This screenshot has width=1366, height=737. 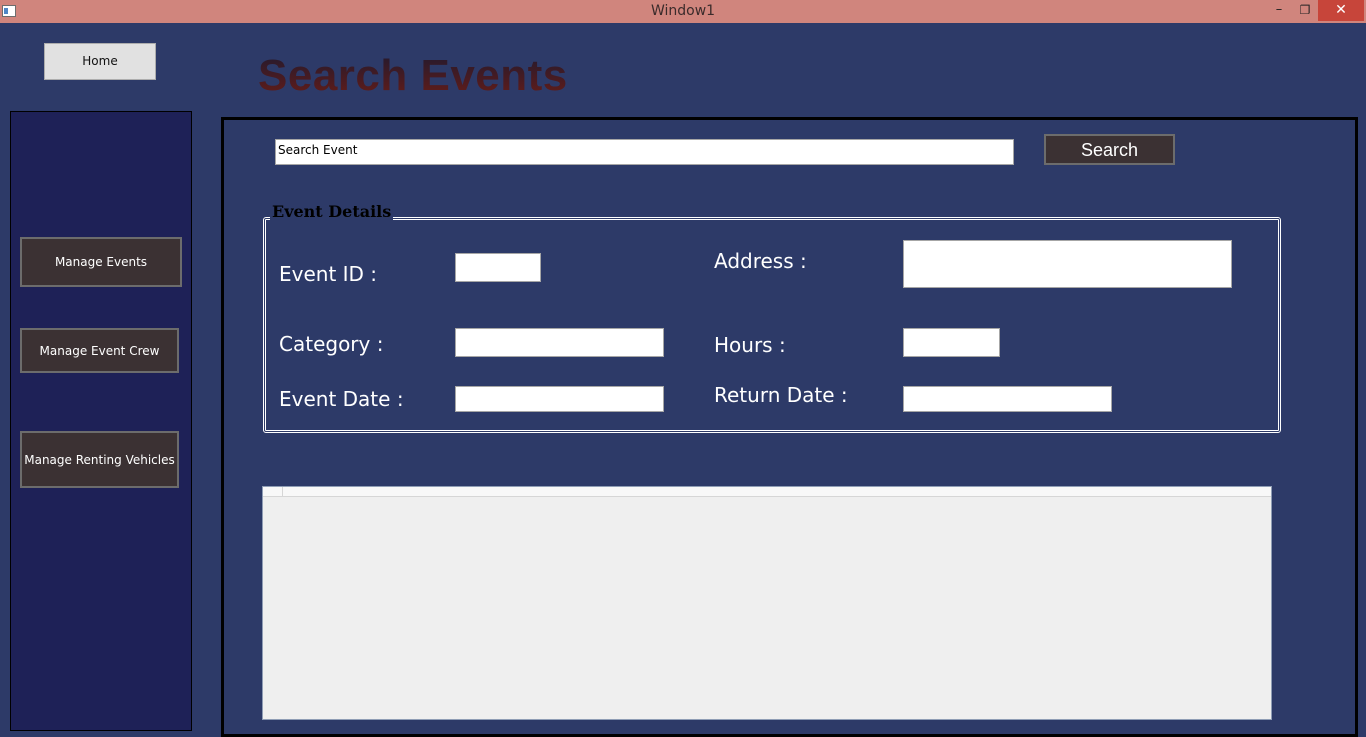 What do you see at coordinates (1007, 399) in the screenshot?
I see `return-date-field` at bounding box center [1007, 399].